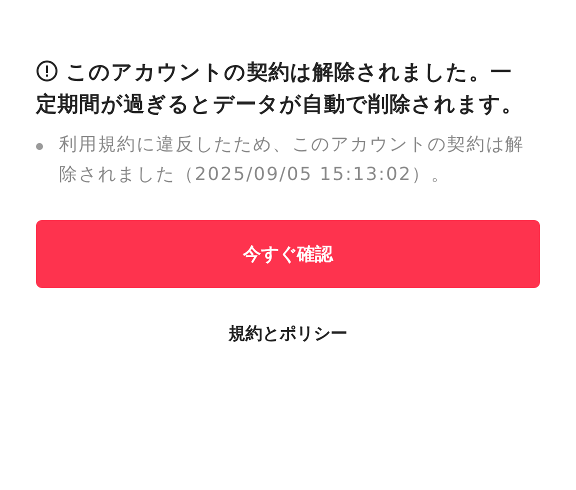 Image resolution: width=576 pixels, height=490 pixels. Describe the element at coordinates (288, 333) in the screenshot. I see `policy-link: 規約とポリシー` at that location.